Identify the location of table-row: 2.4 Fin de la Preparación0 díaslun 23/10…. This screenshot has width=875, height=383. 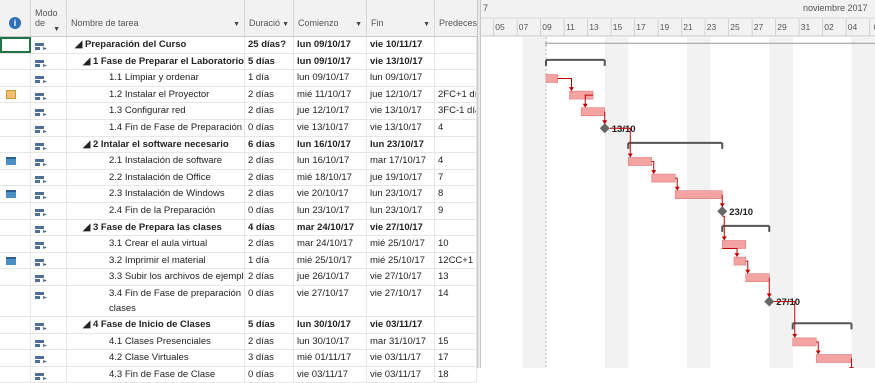
(238, 211).